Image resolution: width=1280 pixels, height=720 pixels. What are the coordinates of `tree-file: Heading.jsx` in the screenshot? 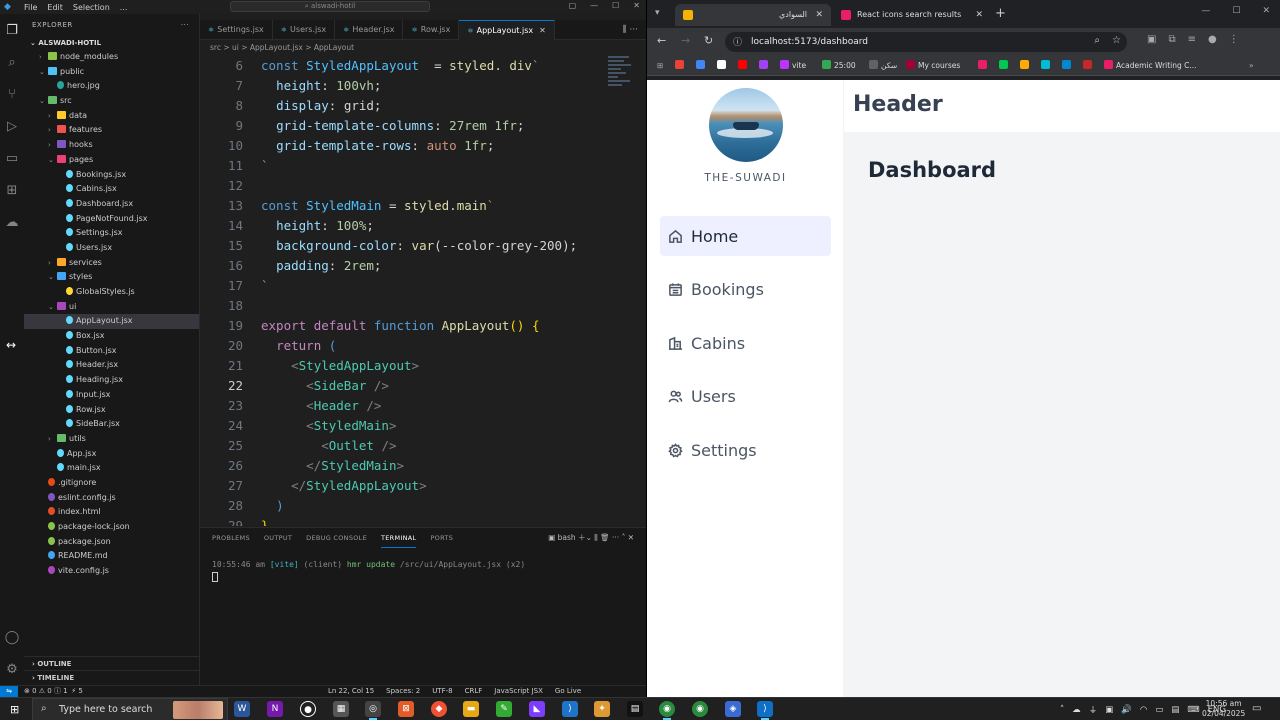 It's located at (111, 380).